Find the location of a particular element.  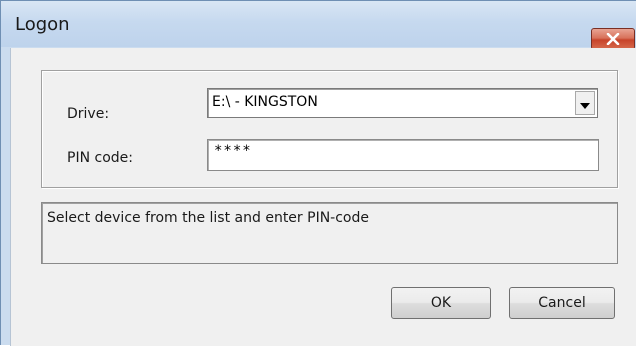

ok-button: OK is located at coordinates (441, 303).